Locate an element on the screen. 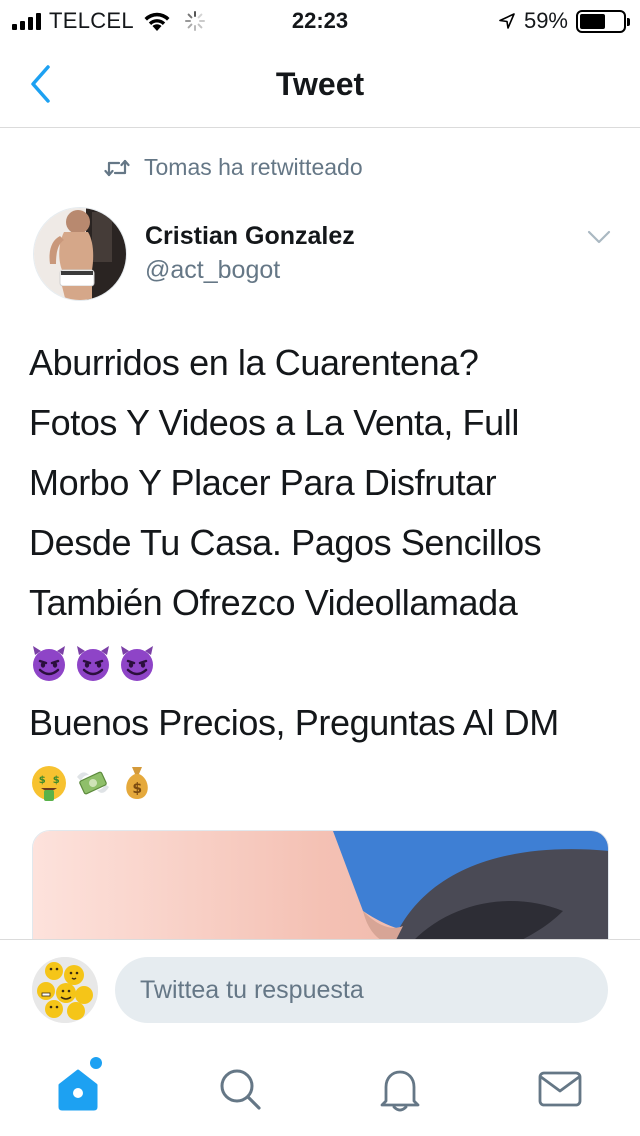 The width and height of the screenshot is (640, 1136). money-bag-emoji: $ is located at coordinates (137, 783).